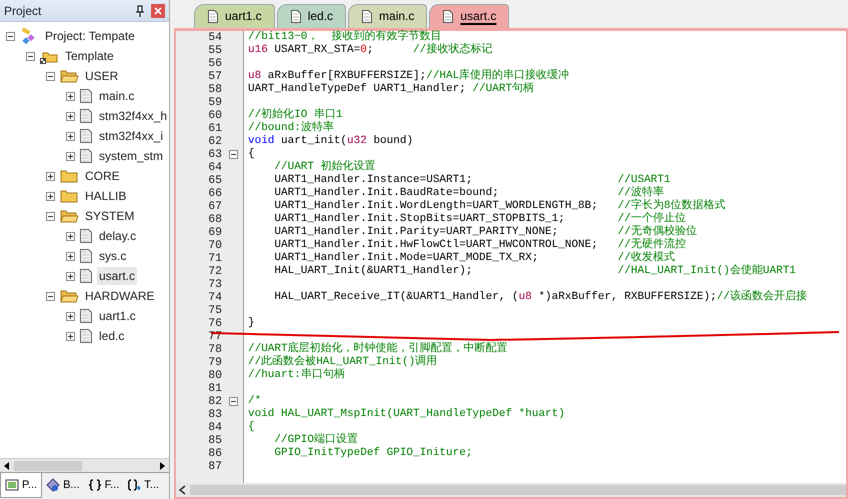  What do you see at coordinates (311, 16) in the screenshot?
I see `file-tab: led.c` at bounding box center [311, 16].